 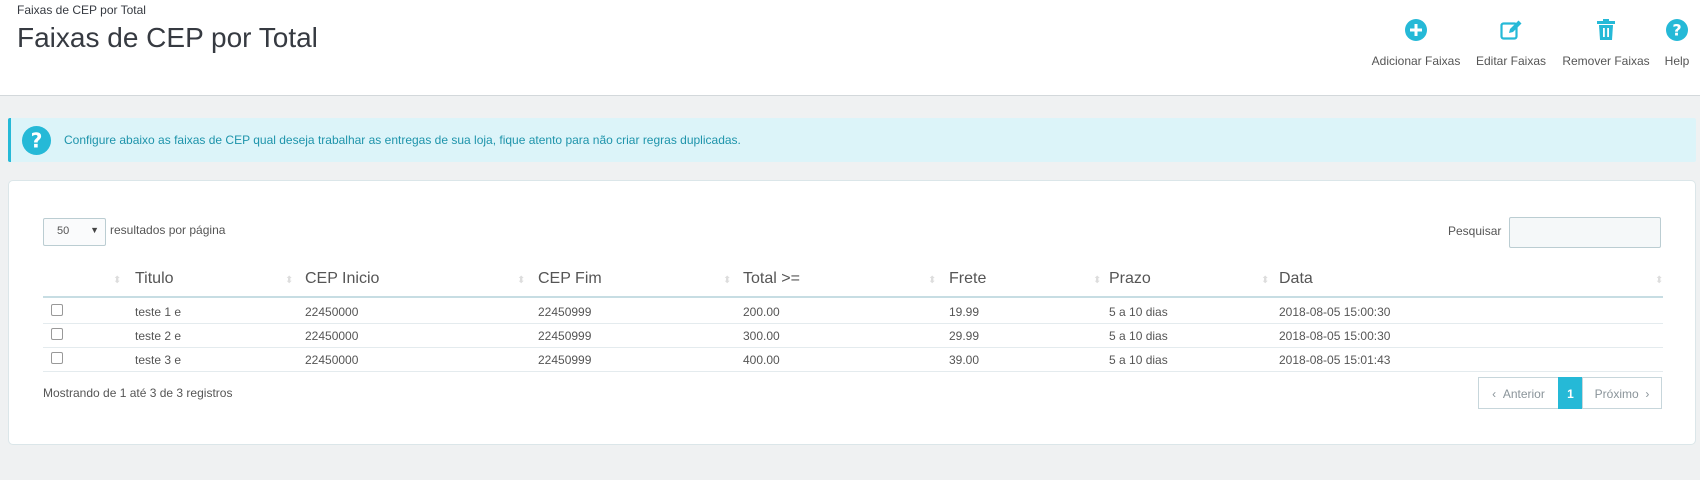 I want to click on add-ranges-button: Adicionar Faixas, so click(x=1416, y=43).